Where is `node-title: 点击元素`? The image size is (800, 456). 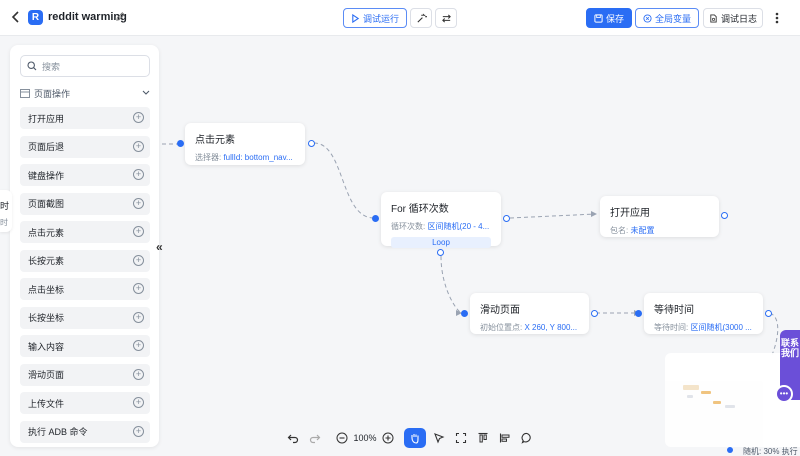
node-title: 点击元素 is located at coordinates (215, 140).